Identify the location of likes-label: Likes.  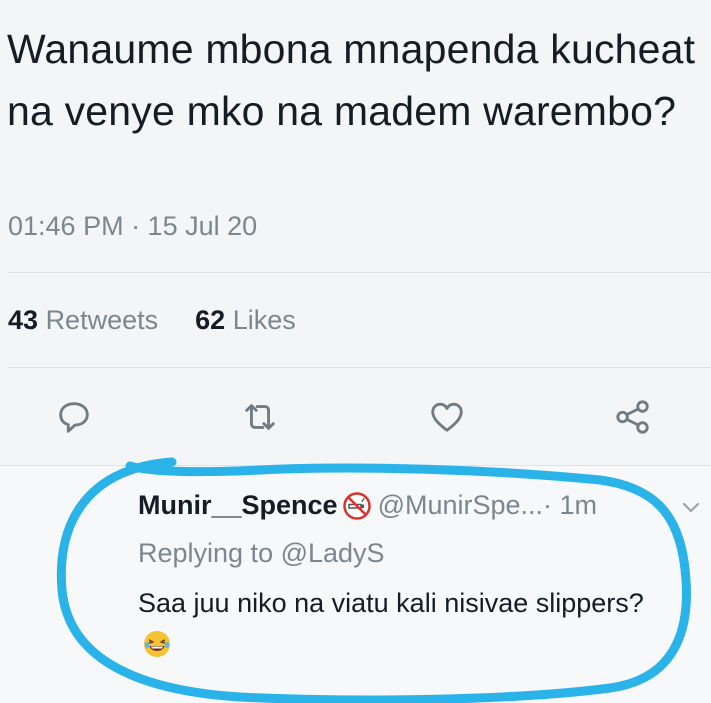
(264, 320).